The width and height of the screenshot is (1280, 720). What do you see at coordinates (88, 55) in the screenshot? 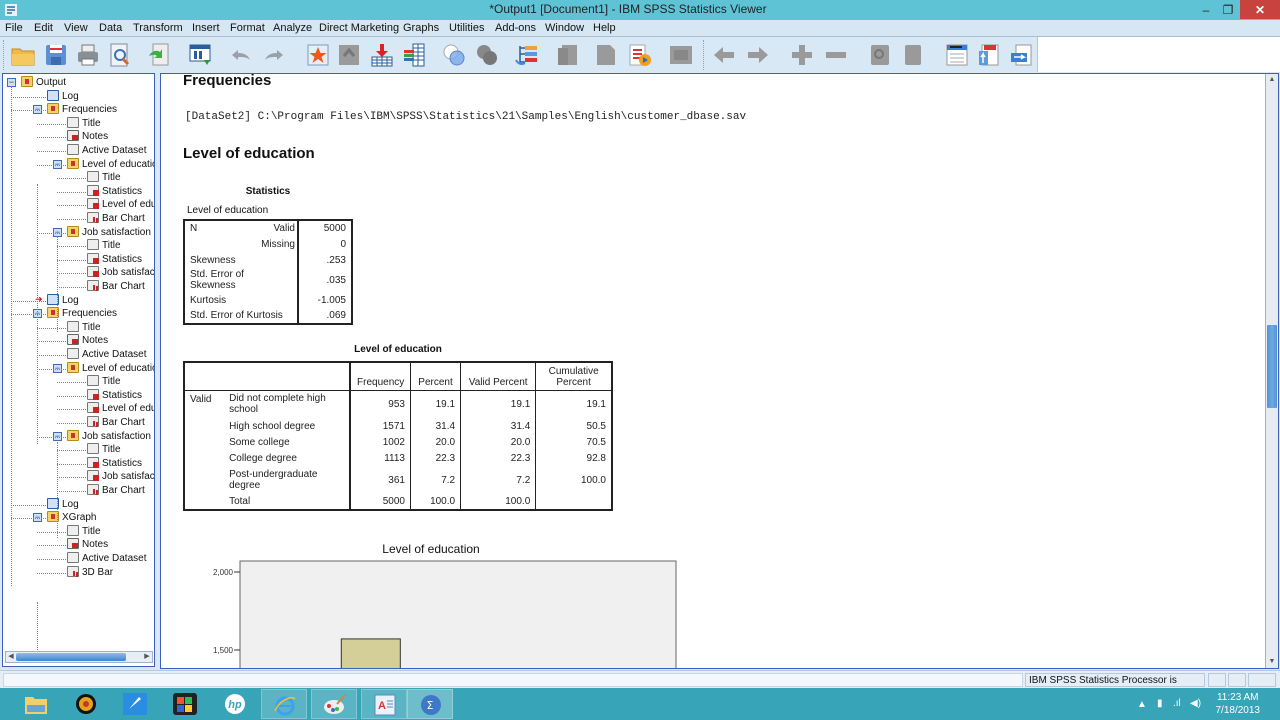
I see `print-icon` at bounding box center [88, 55].